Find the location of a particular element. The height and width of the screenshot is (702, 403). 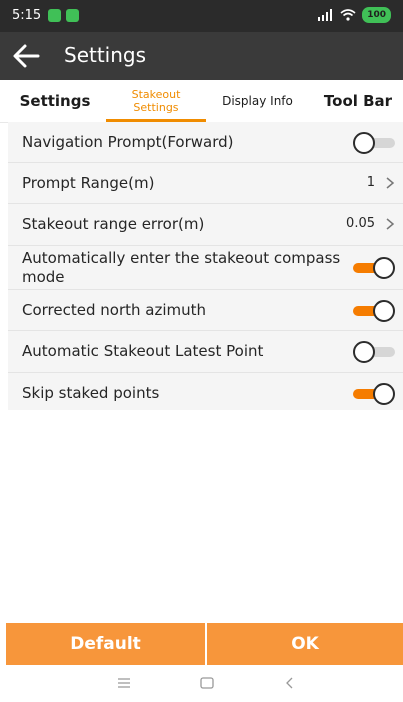

setting-navigation-prompt: Navigation Prompt(Forward) is located at coordinates (205, 142).